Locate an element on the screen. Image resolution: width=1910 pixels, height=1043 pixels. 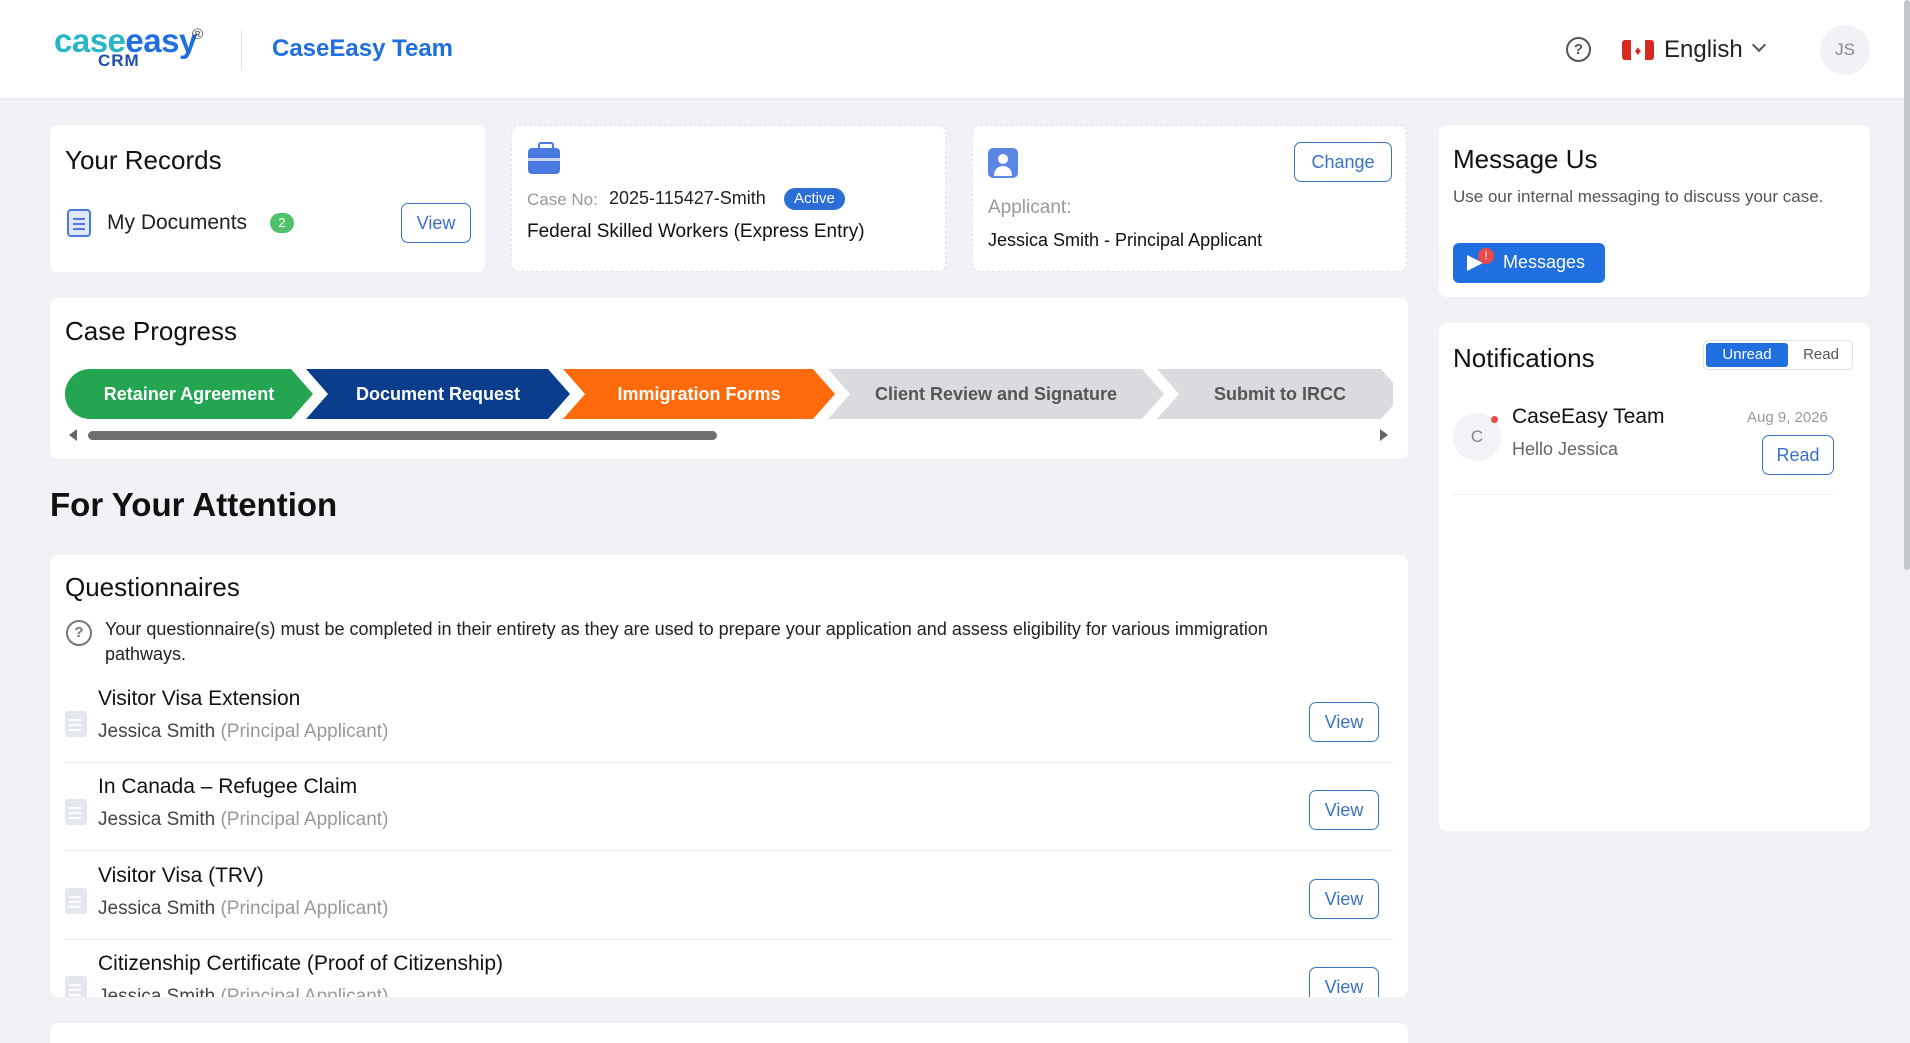
messages-button-label: Messages is located at coordinates (1544, 262).